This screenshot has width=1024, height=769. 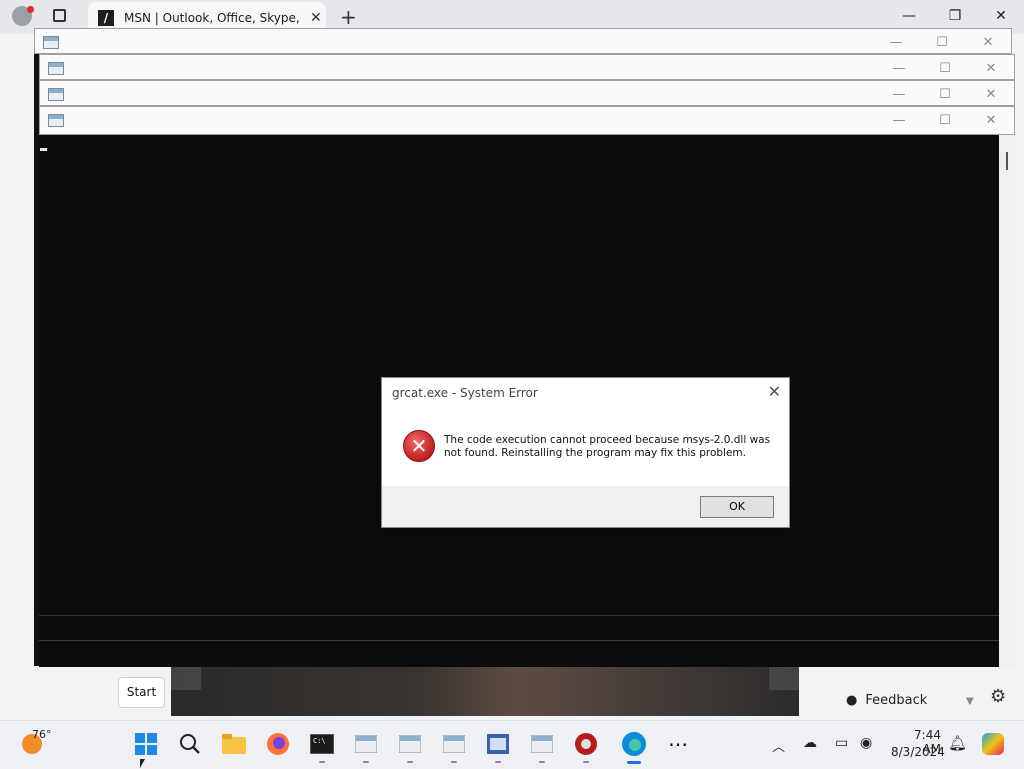 I want to click on news-photo, so click(x=485, y=691).